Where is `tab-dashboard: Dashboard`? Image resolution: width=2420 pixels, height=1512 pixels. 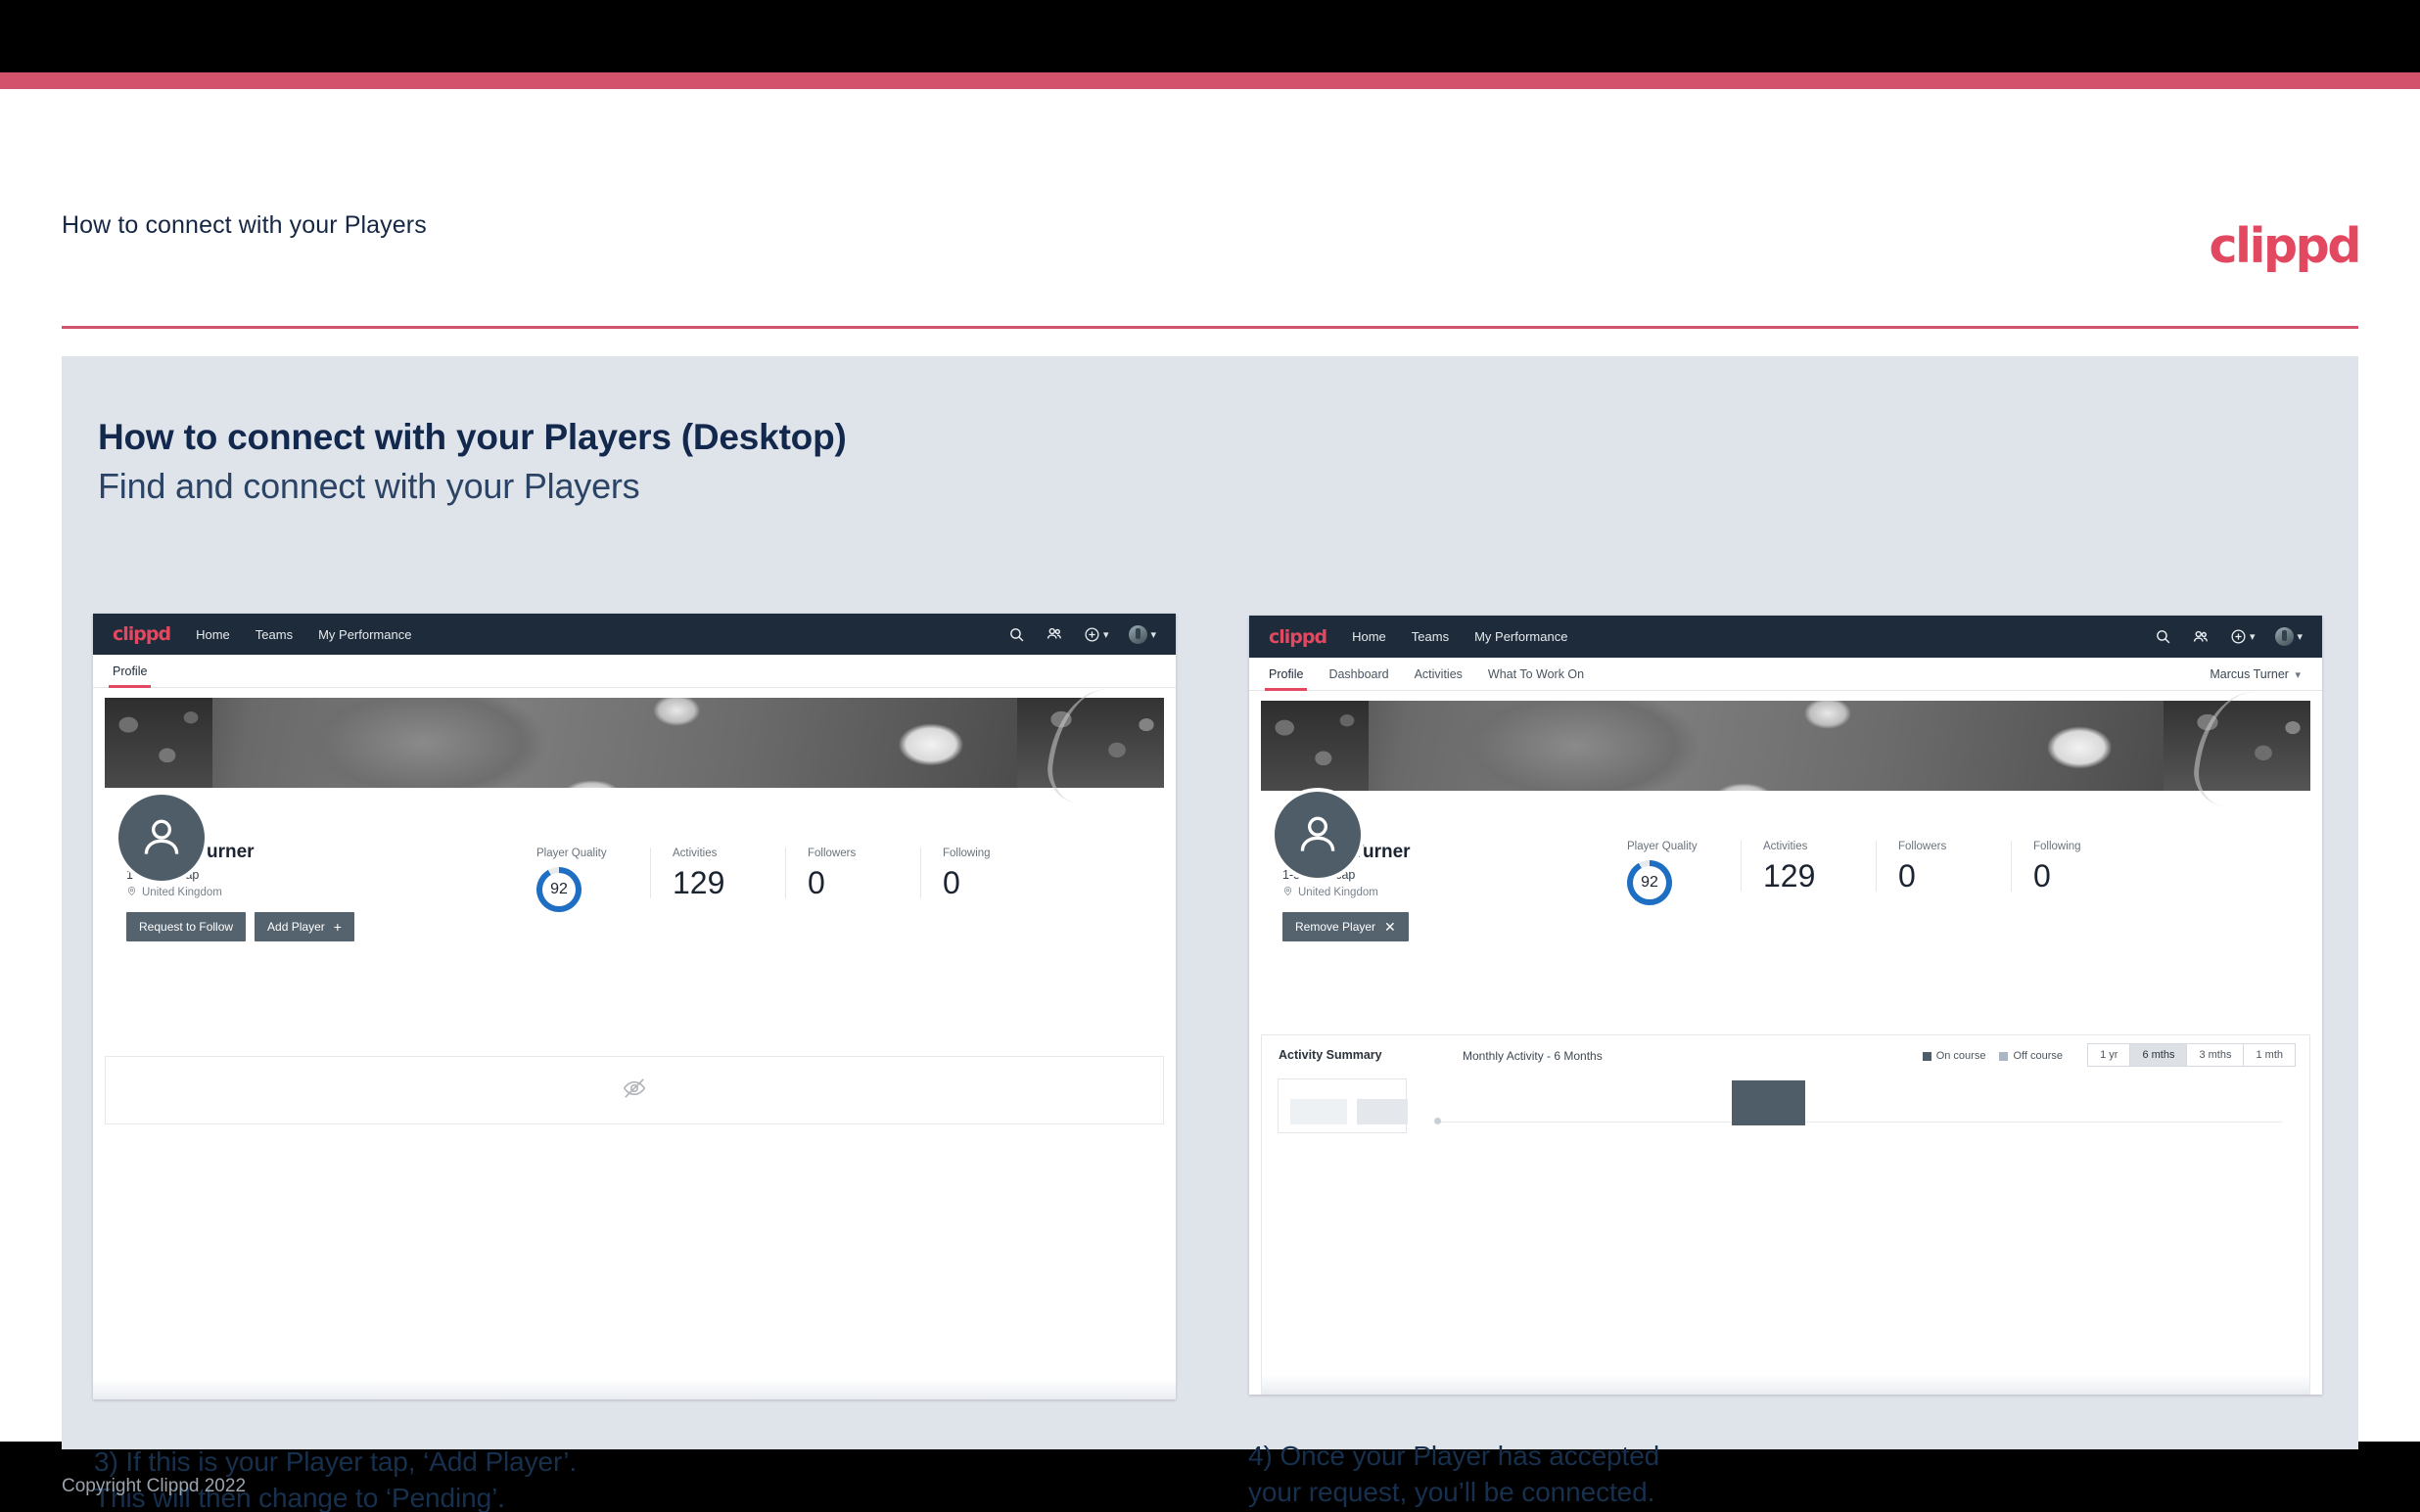
tab-dashboard: Dashboard is located at coordinates (1358, 674).